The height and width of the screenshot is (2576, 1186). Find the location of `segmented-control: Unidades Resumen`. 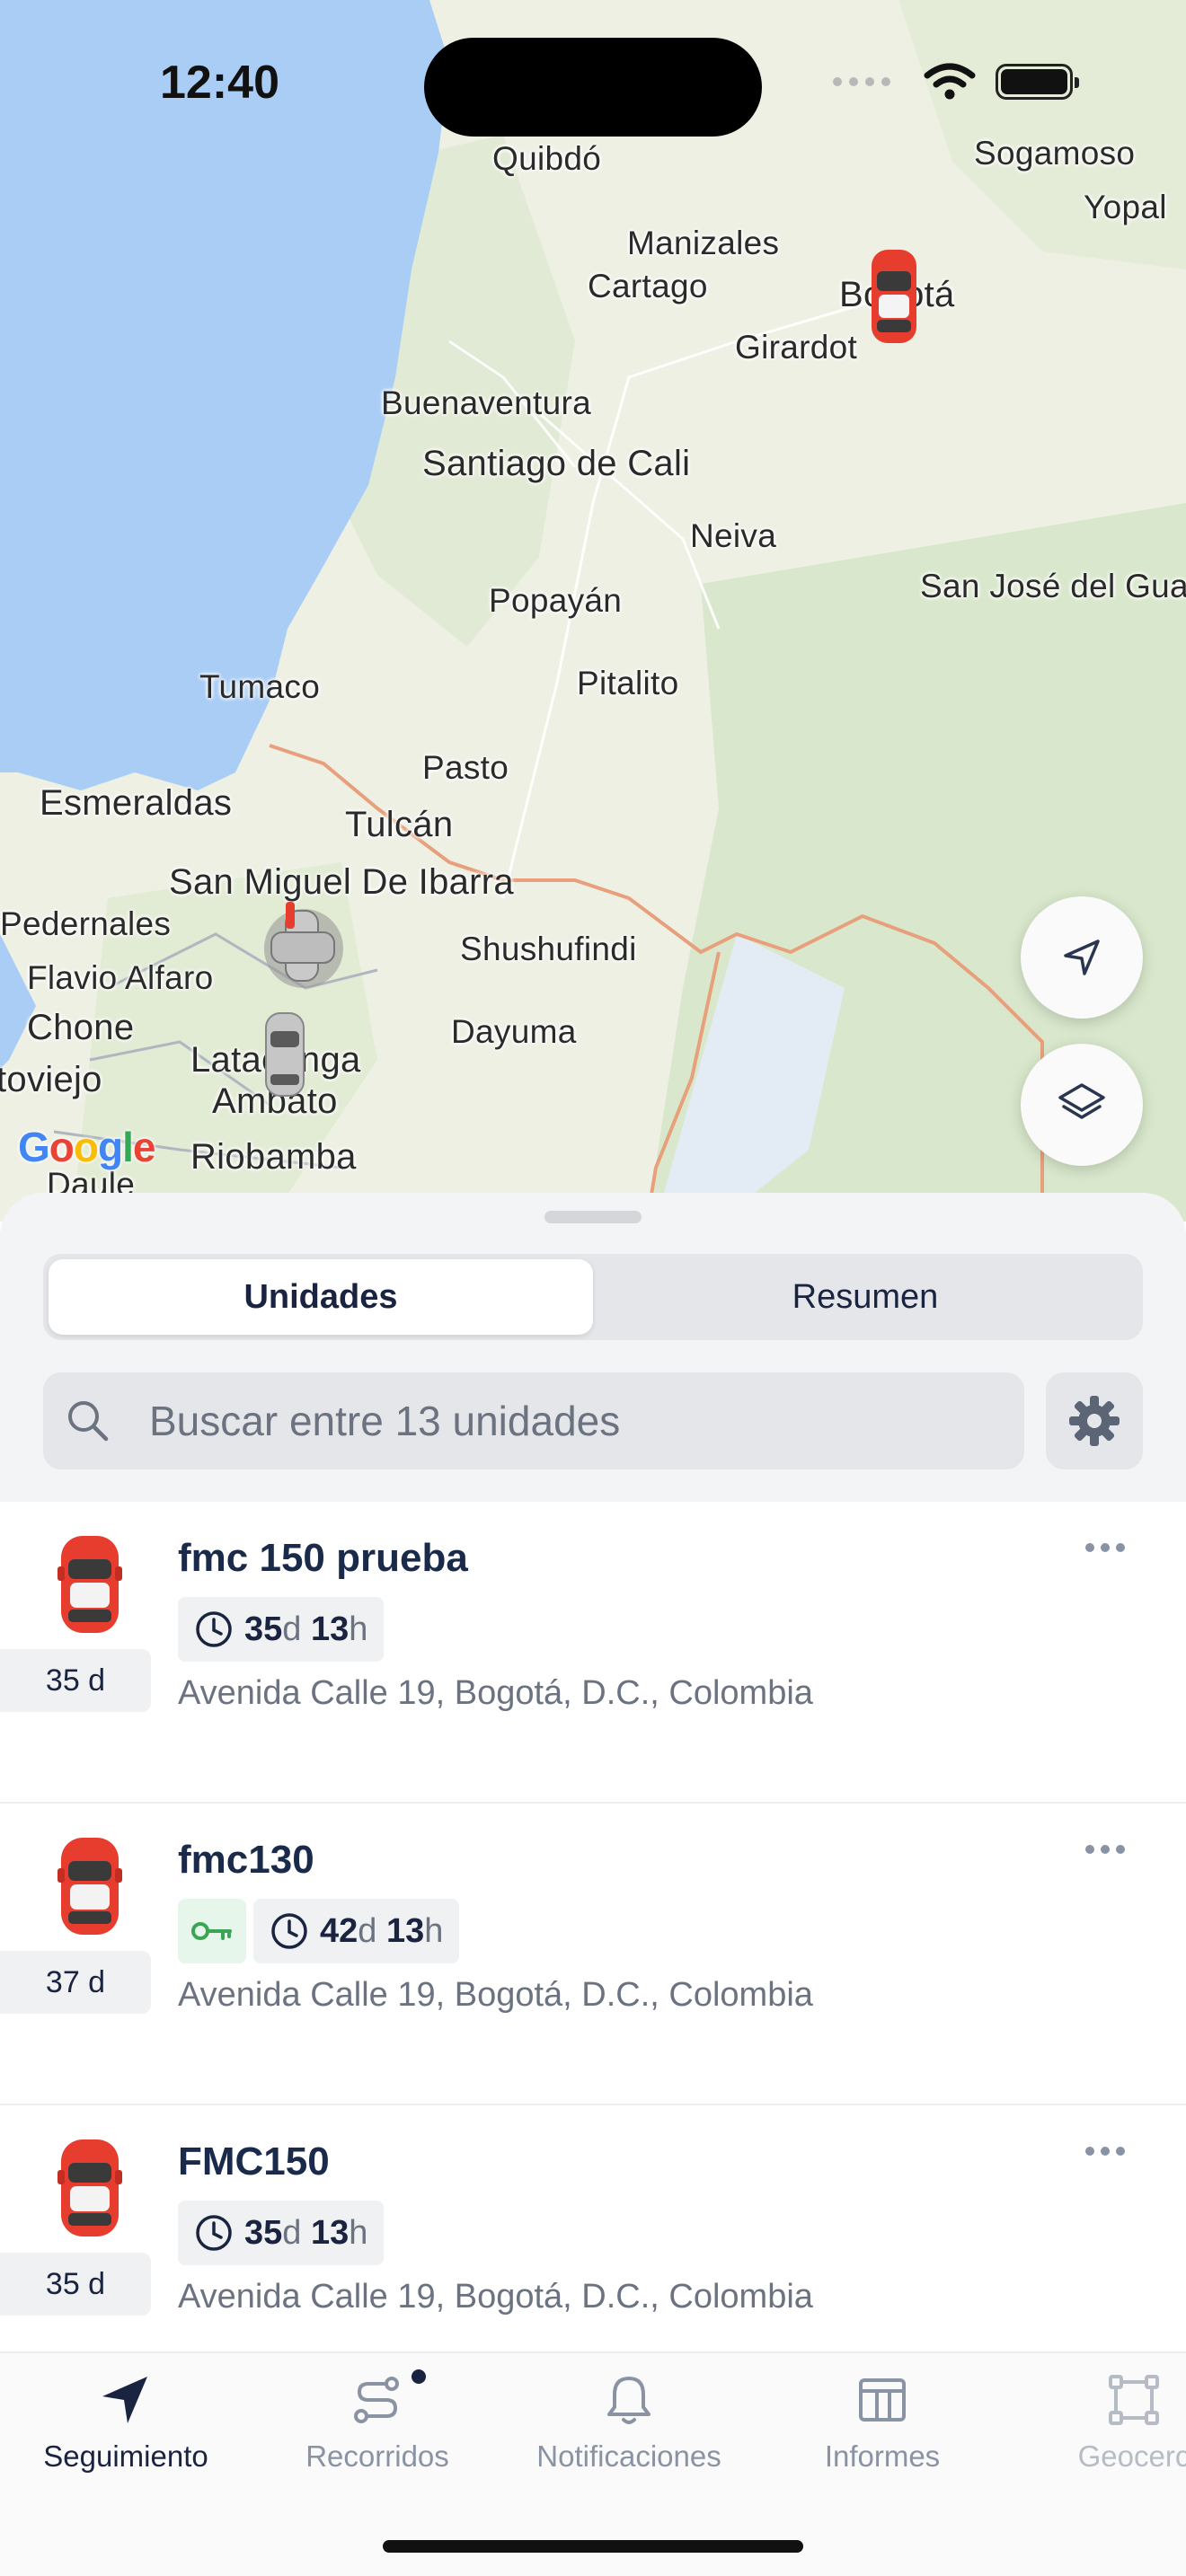

segmented-control: Unidades Resumen is located at coordinates (593, 1297).